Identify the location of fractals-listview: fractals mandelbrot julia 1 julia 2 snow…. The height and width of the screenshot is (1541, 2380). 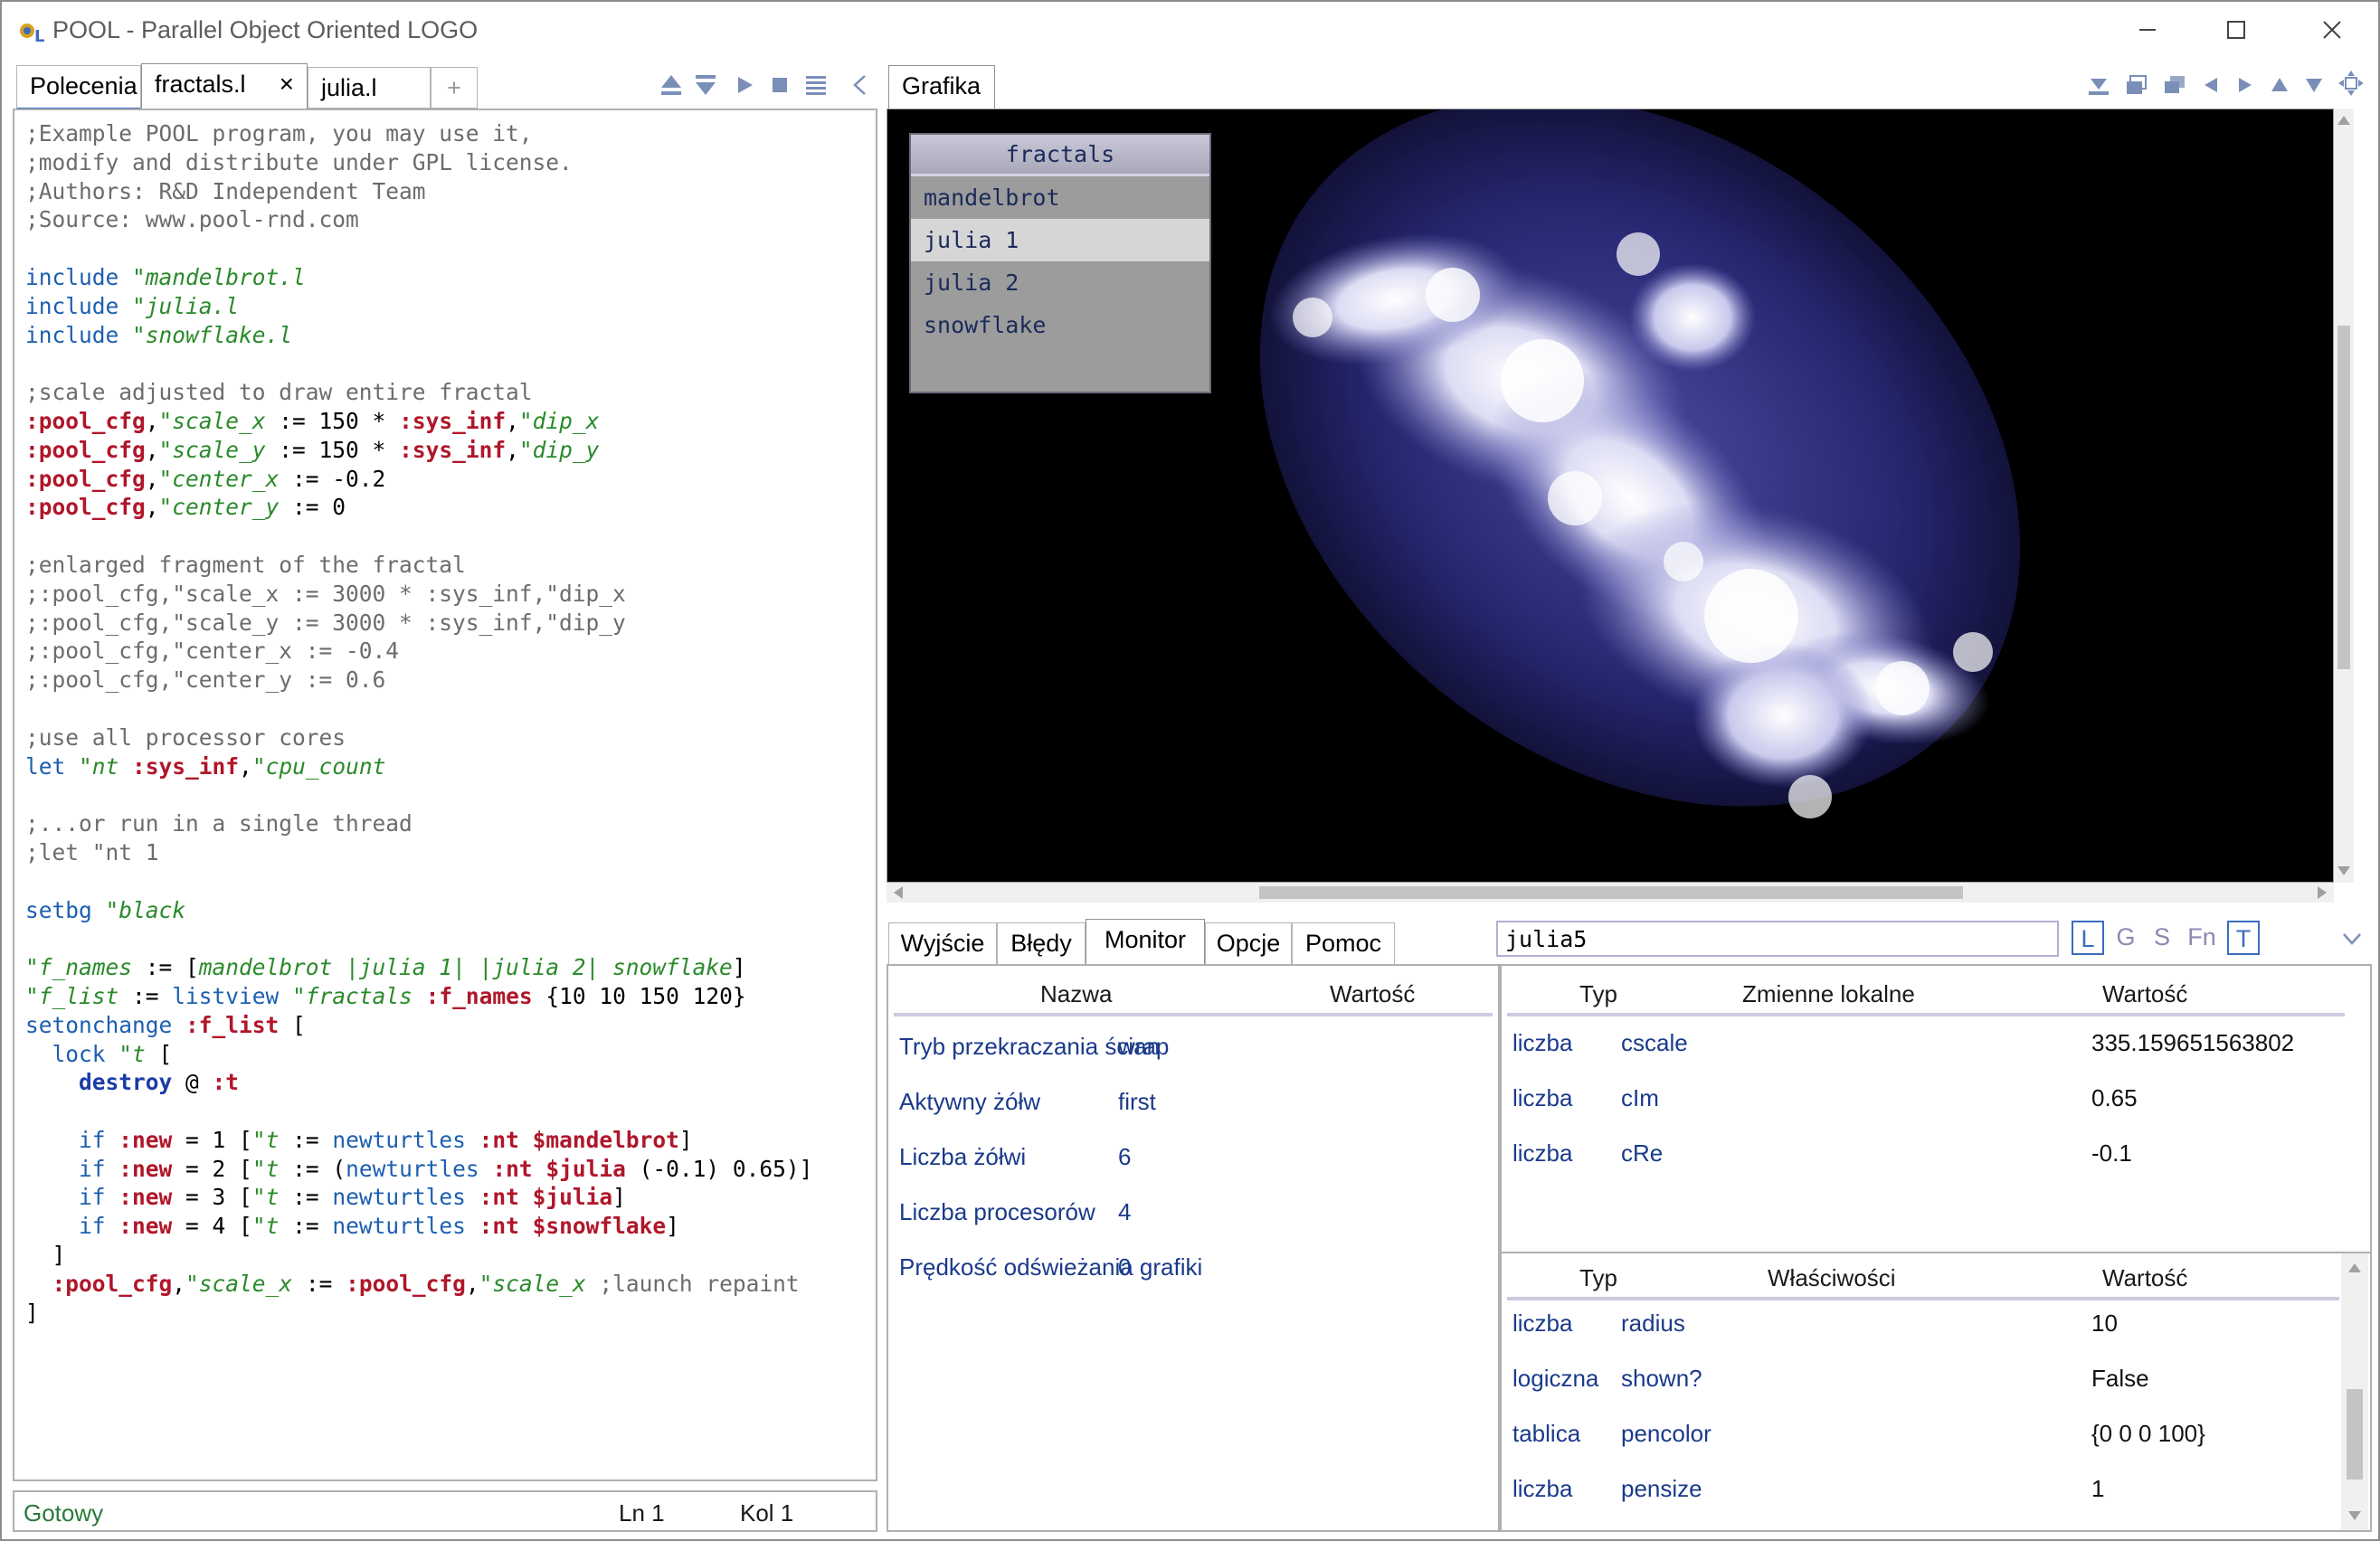
(1060, 263).